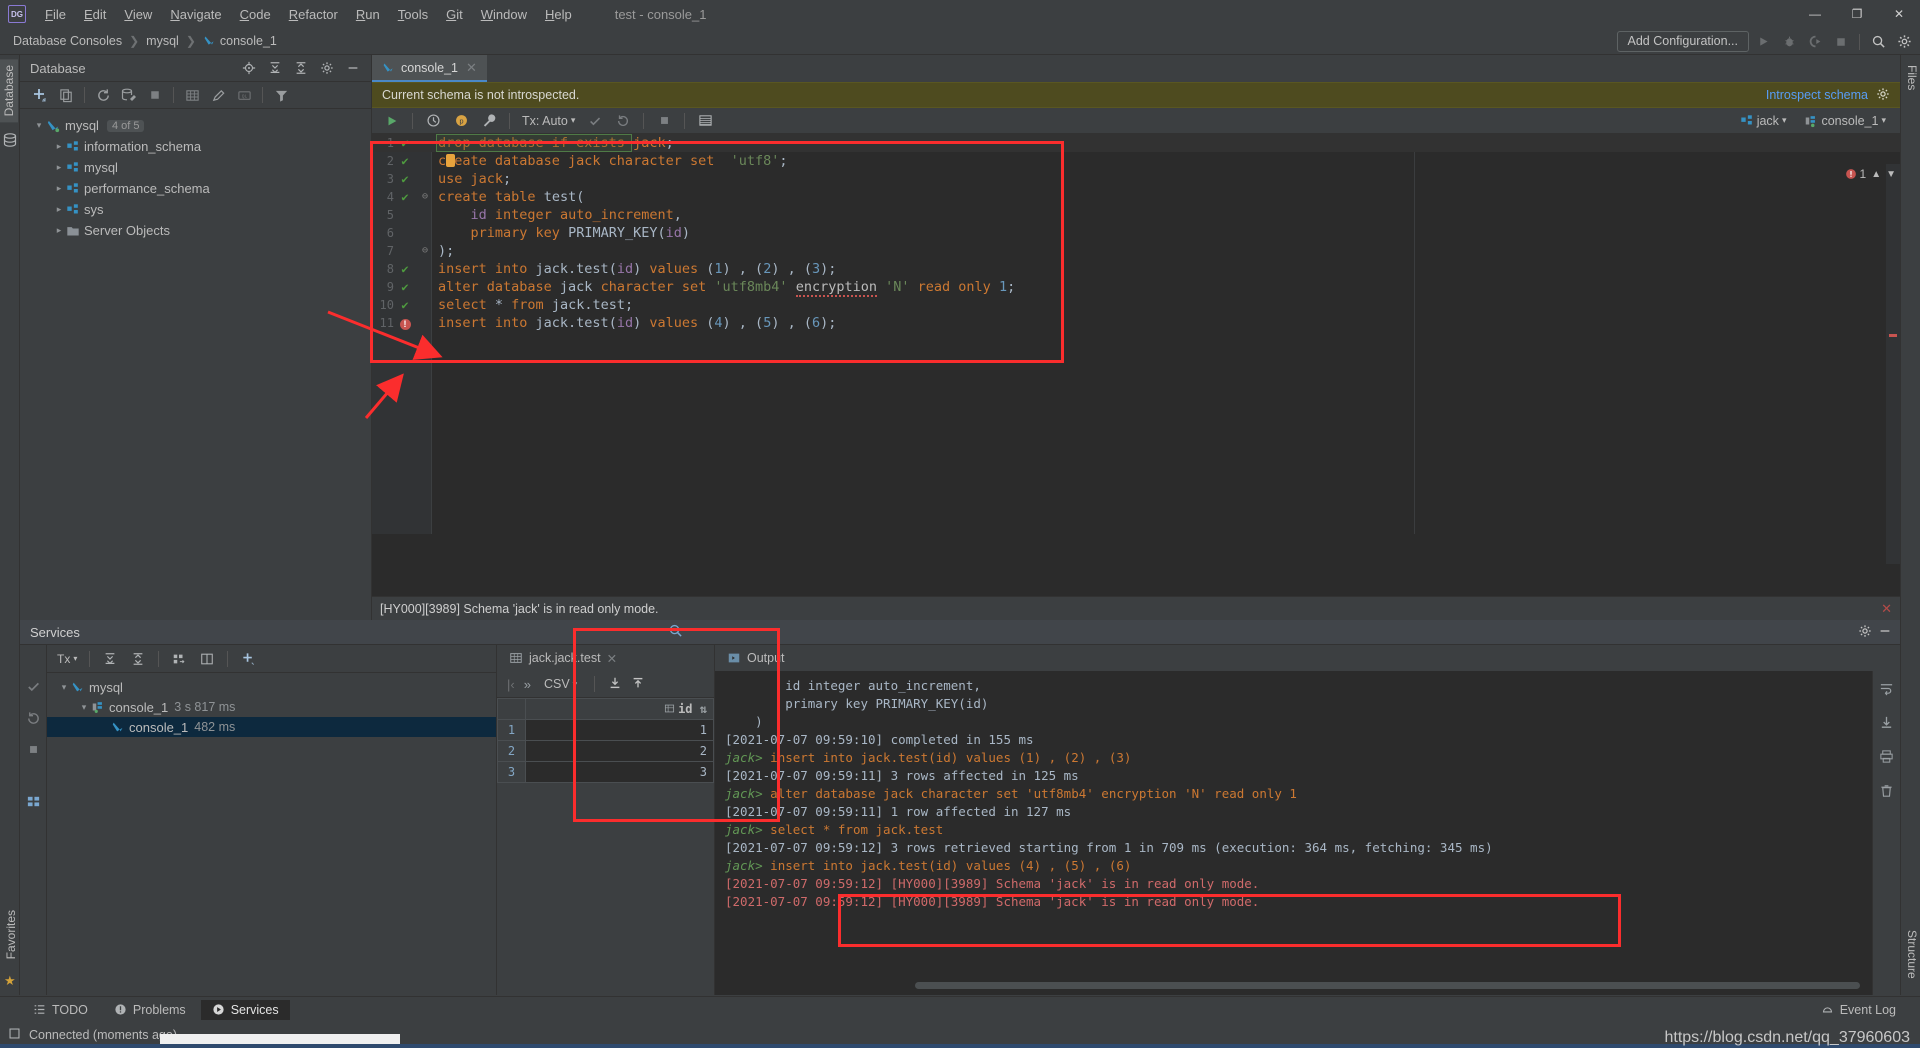  I want to click on sidebar-tab-files: Files, so click(1911, 77).